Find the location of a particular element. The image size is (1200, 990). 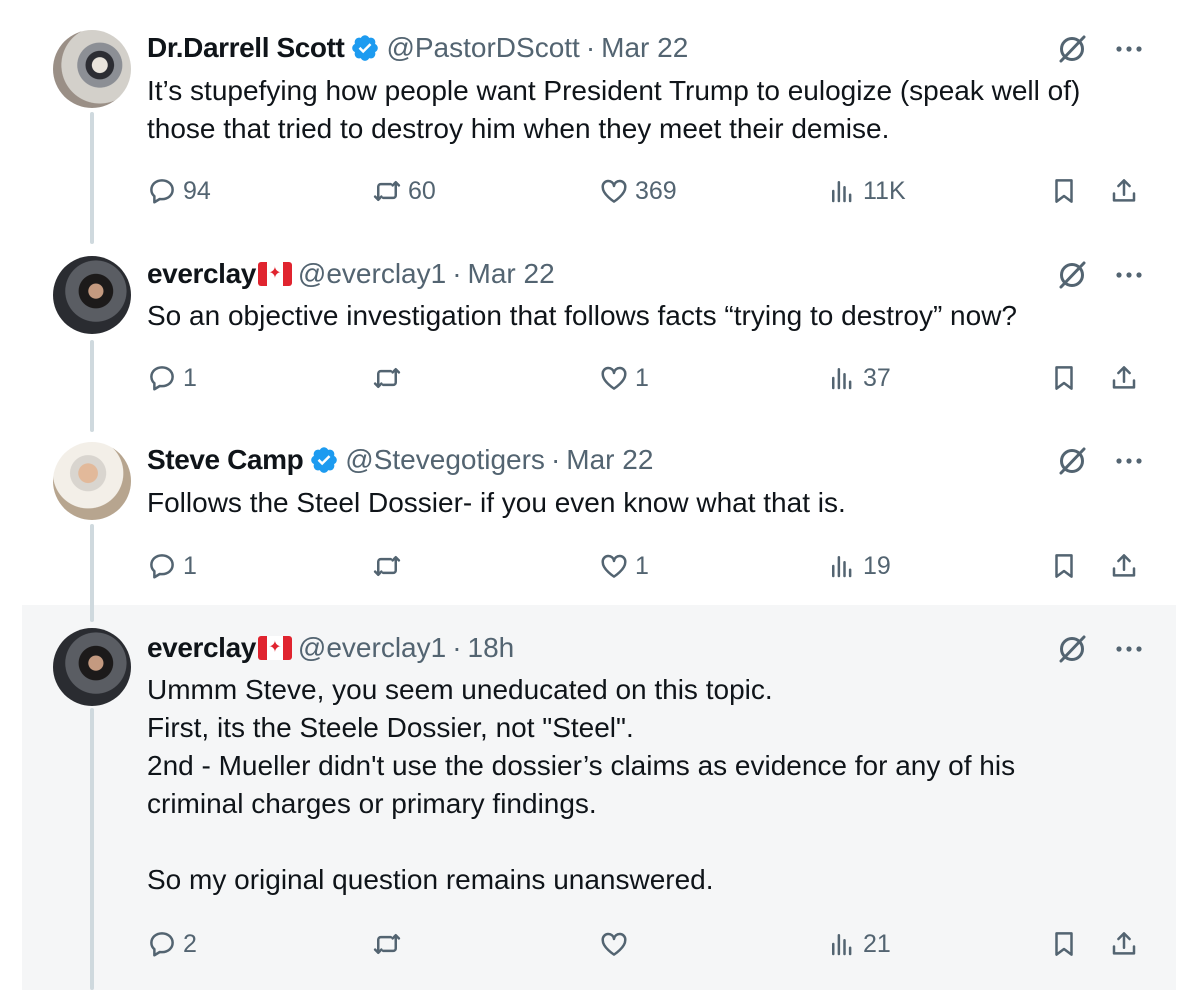

views-button: 37 is located at coordinates (859, 378).